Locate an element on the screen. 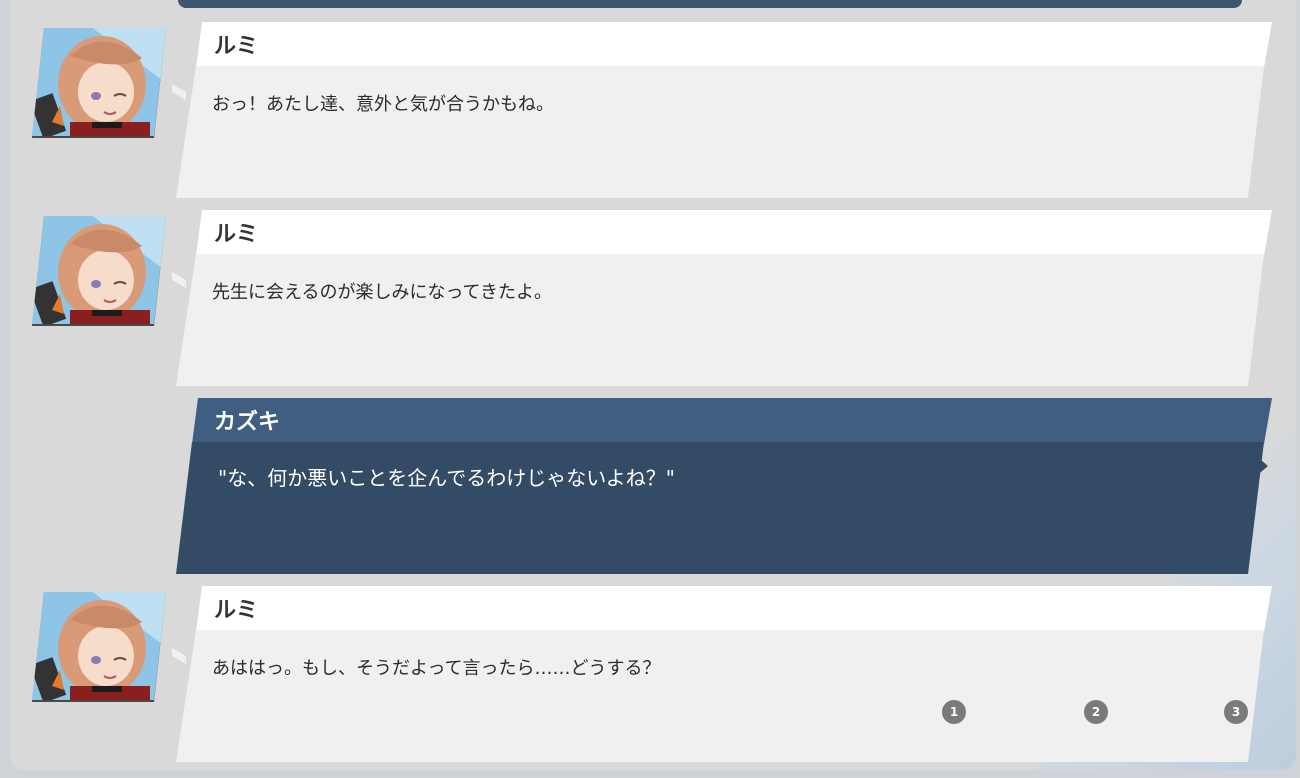 This screenshot has width=1300, height=778. message-text: あははっ。もし、そうだよって言ったら……どうする？ is located at coordinates (436, 668).